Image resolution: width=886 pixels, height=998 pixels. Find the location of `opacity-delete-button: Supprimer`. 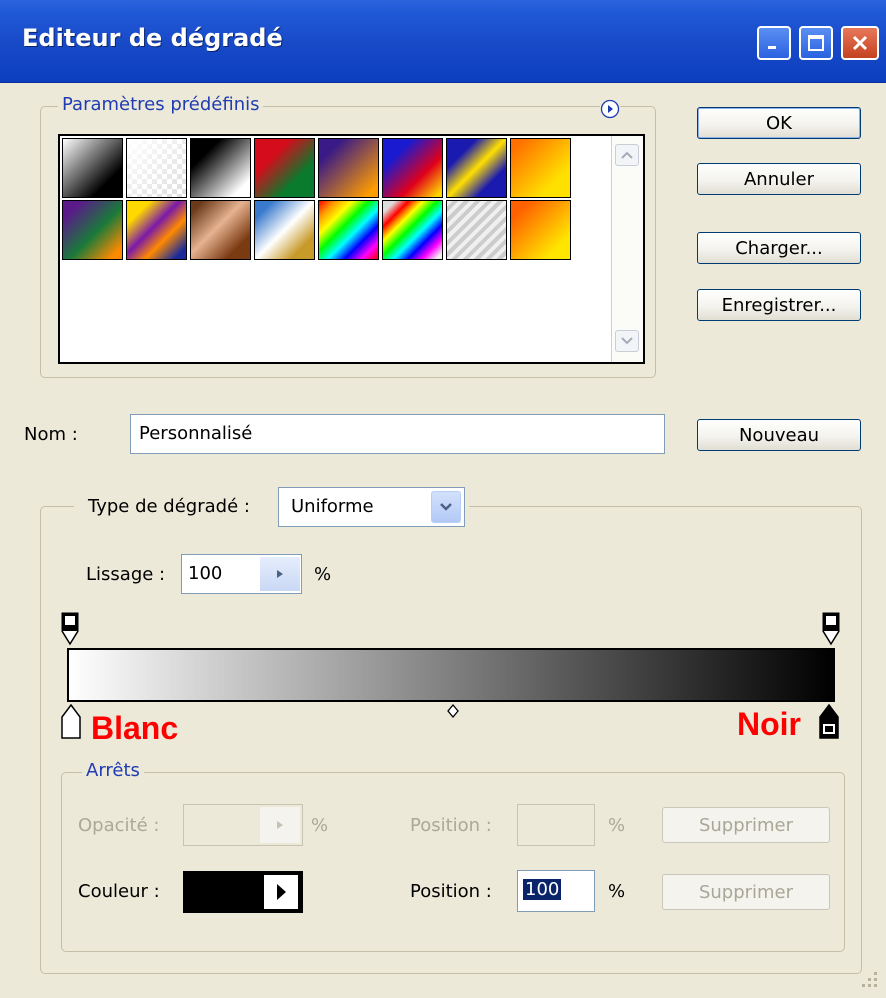

opacity-delete-button: Supprimer is located at coordinates (746, 825).